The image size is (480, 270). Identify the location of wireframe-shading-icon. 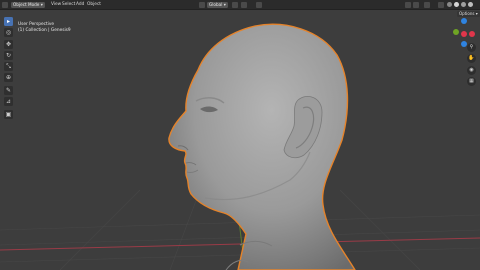
(449, 4).